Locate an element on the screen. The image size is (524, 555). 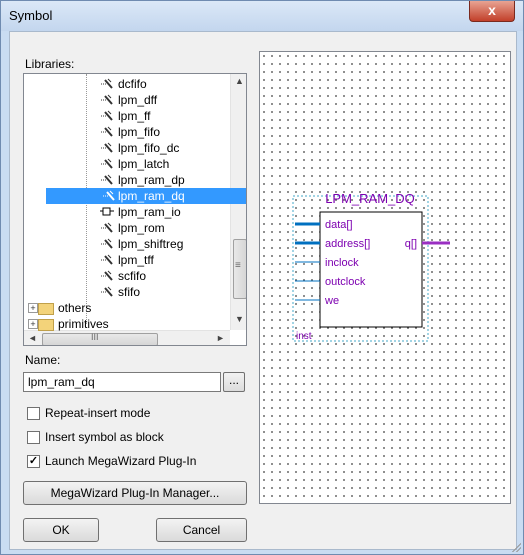
scroll-left-icon: ◄ is located at coordinates (32, 338).